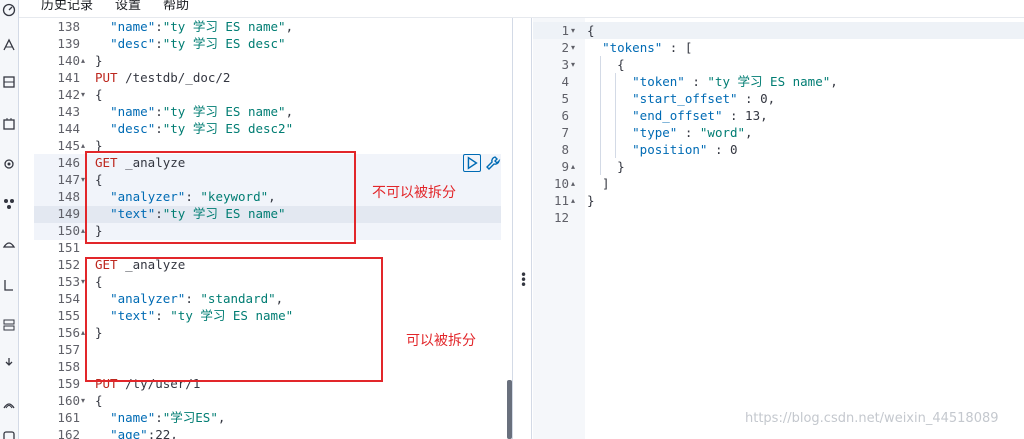  What do you see at coordinates (9, 10) in the screenshot?
I see `dashboard-icon` at bounding box center [9, 10].